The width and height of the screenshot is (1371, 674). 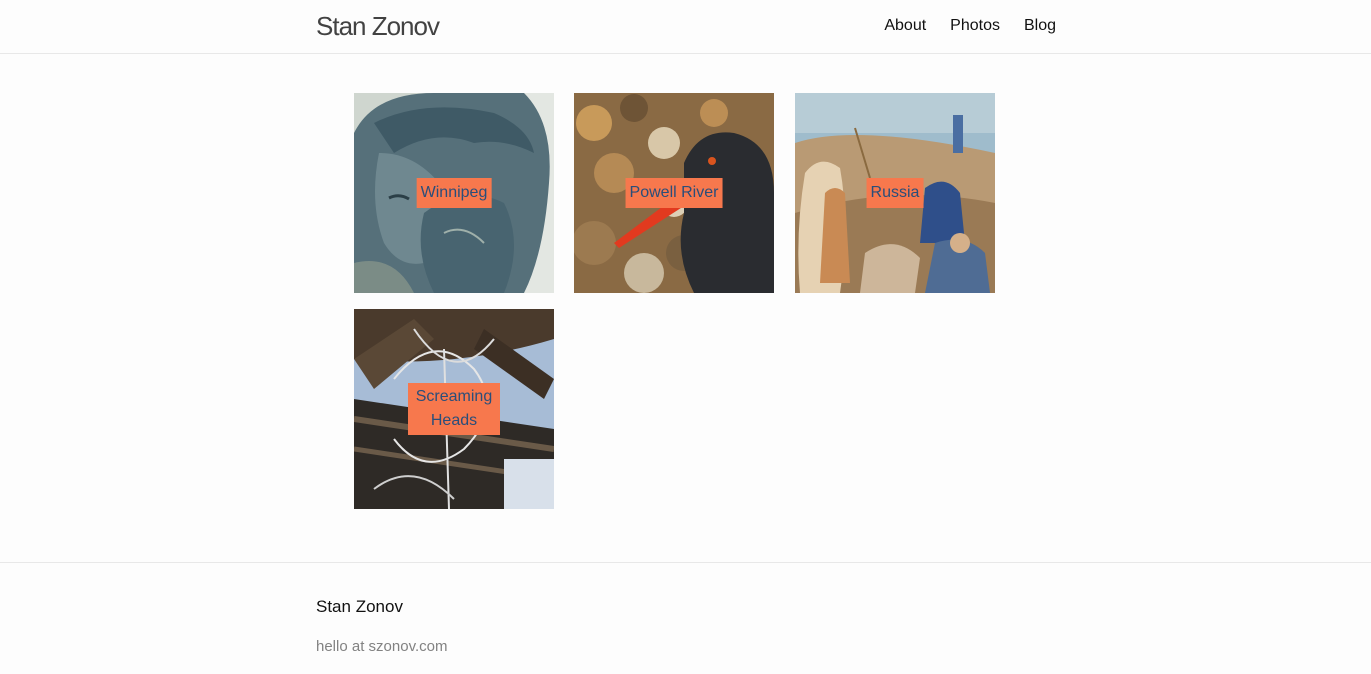 I want to click on main-nav: About Photos Blog, so click(x=970, y=26).